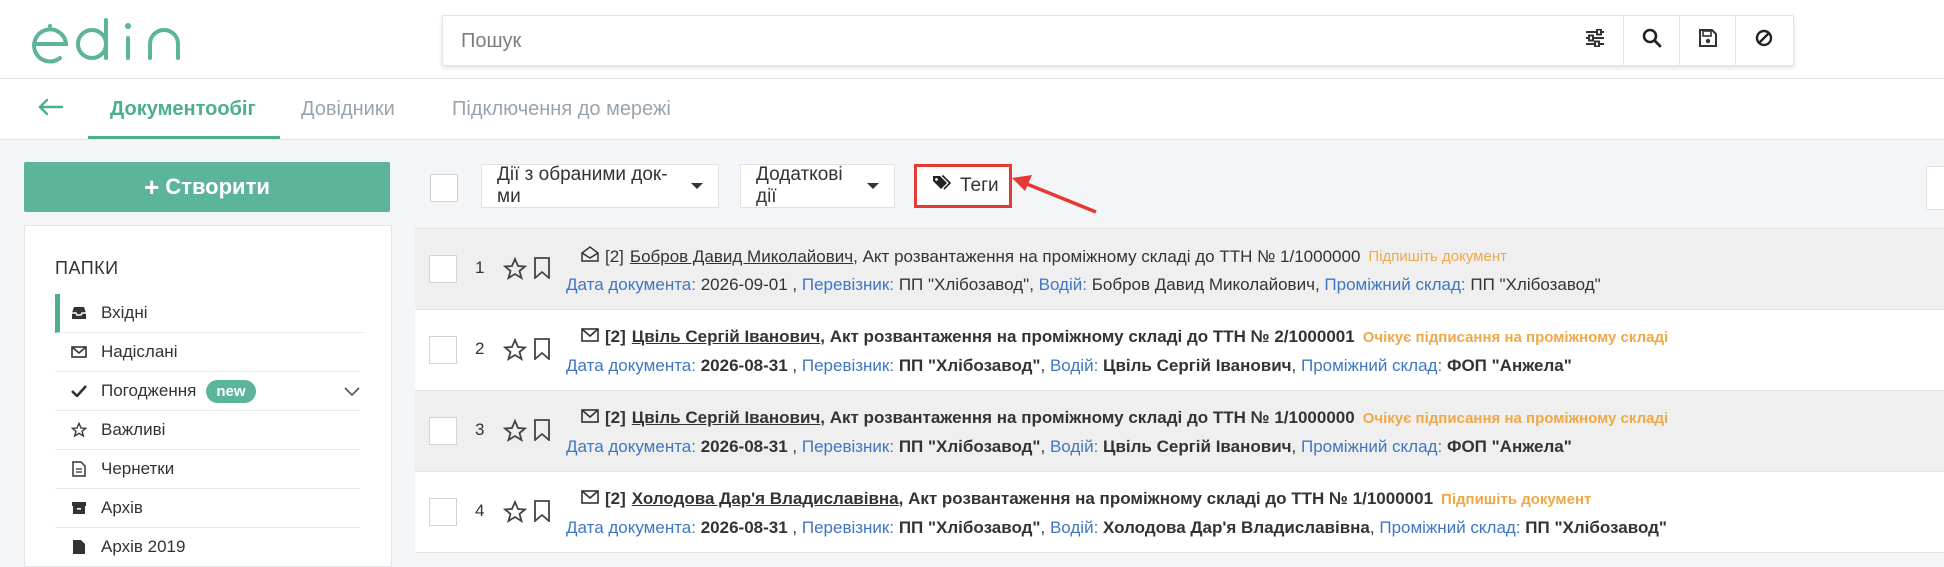  What do you see at coordinates (207, 352) in the screenshot?
I see `folder-sent: Надіслані` at bounding box center [207, 352].